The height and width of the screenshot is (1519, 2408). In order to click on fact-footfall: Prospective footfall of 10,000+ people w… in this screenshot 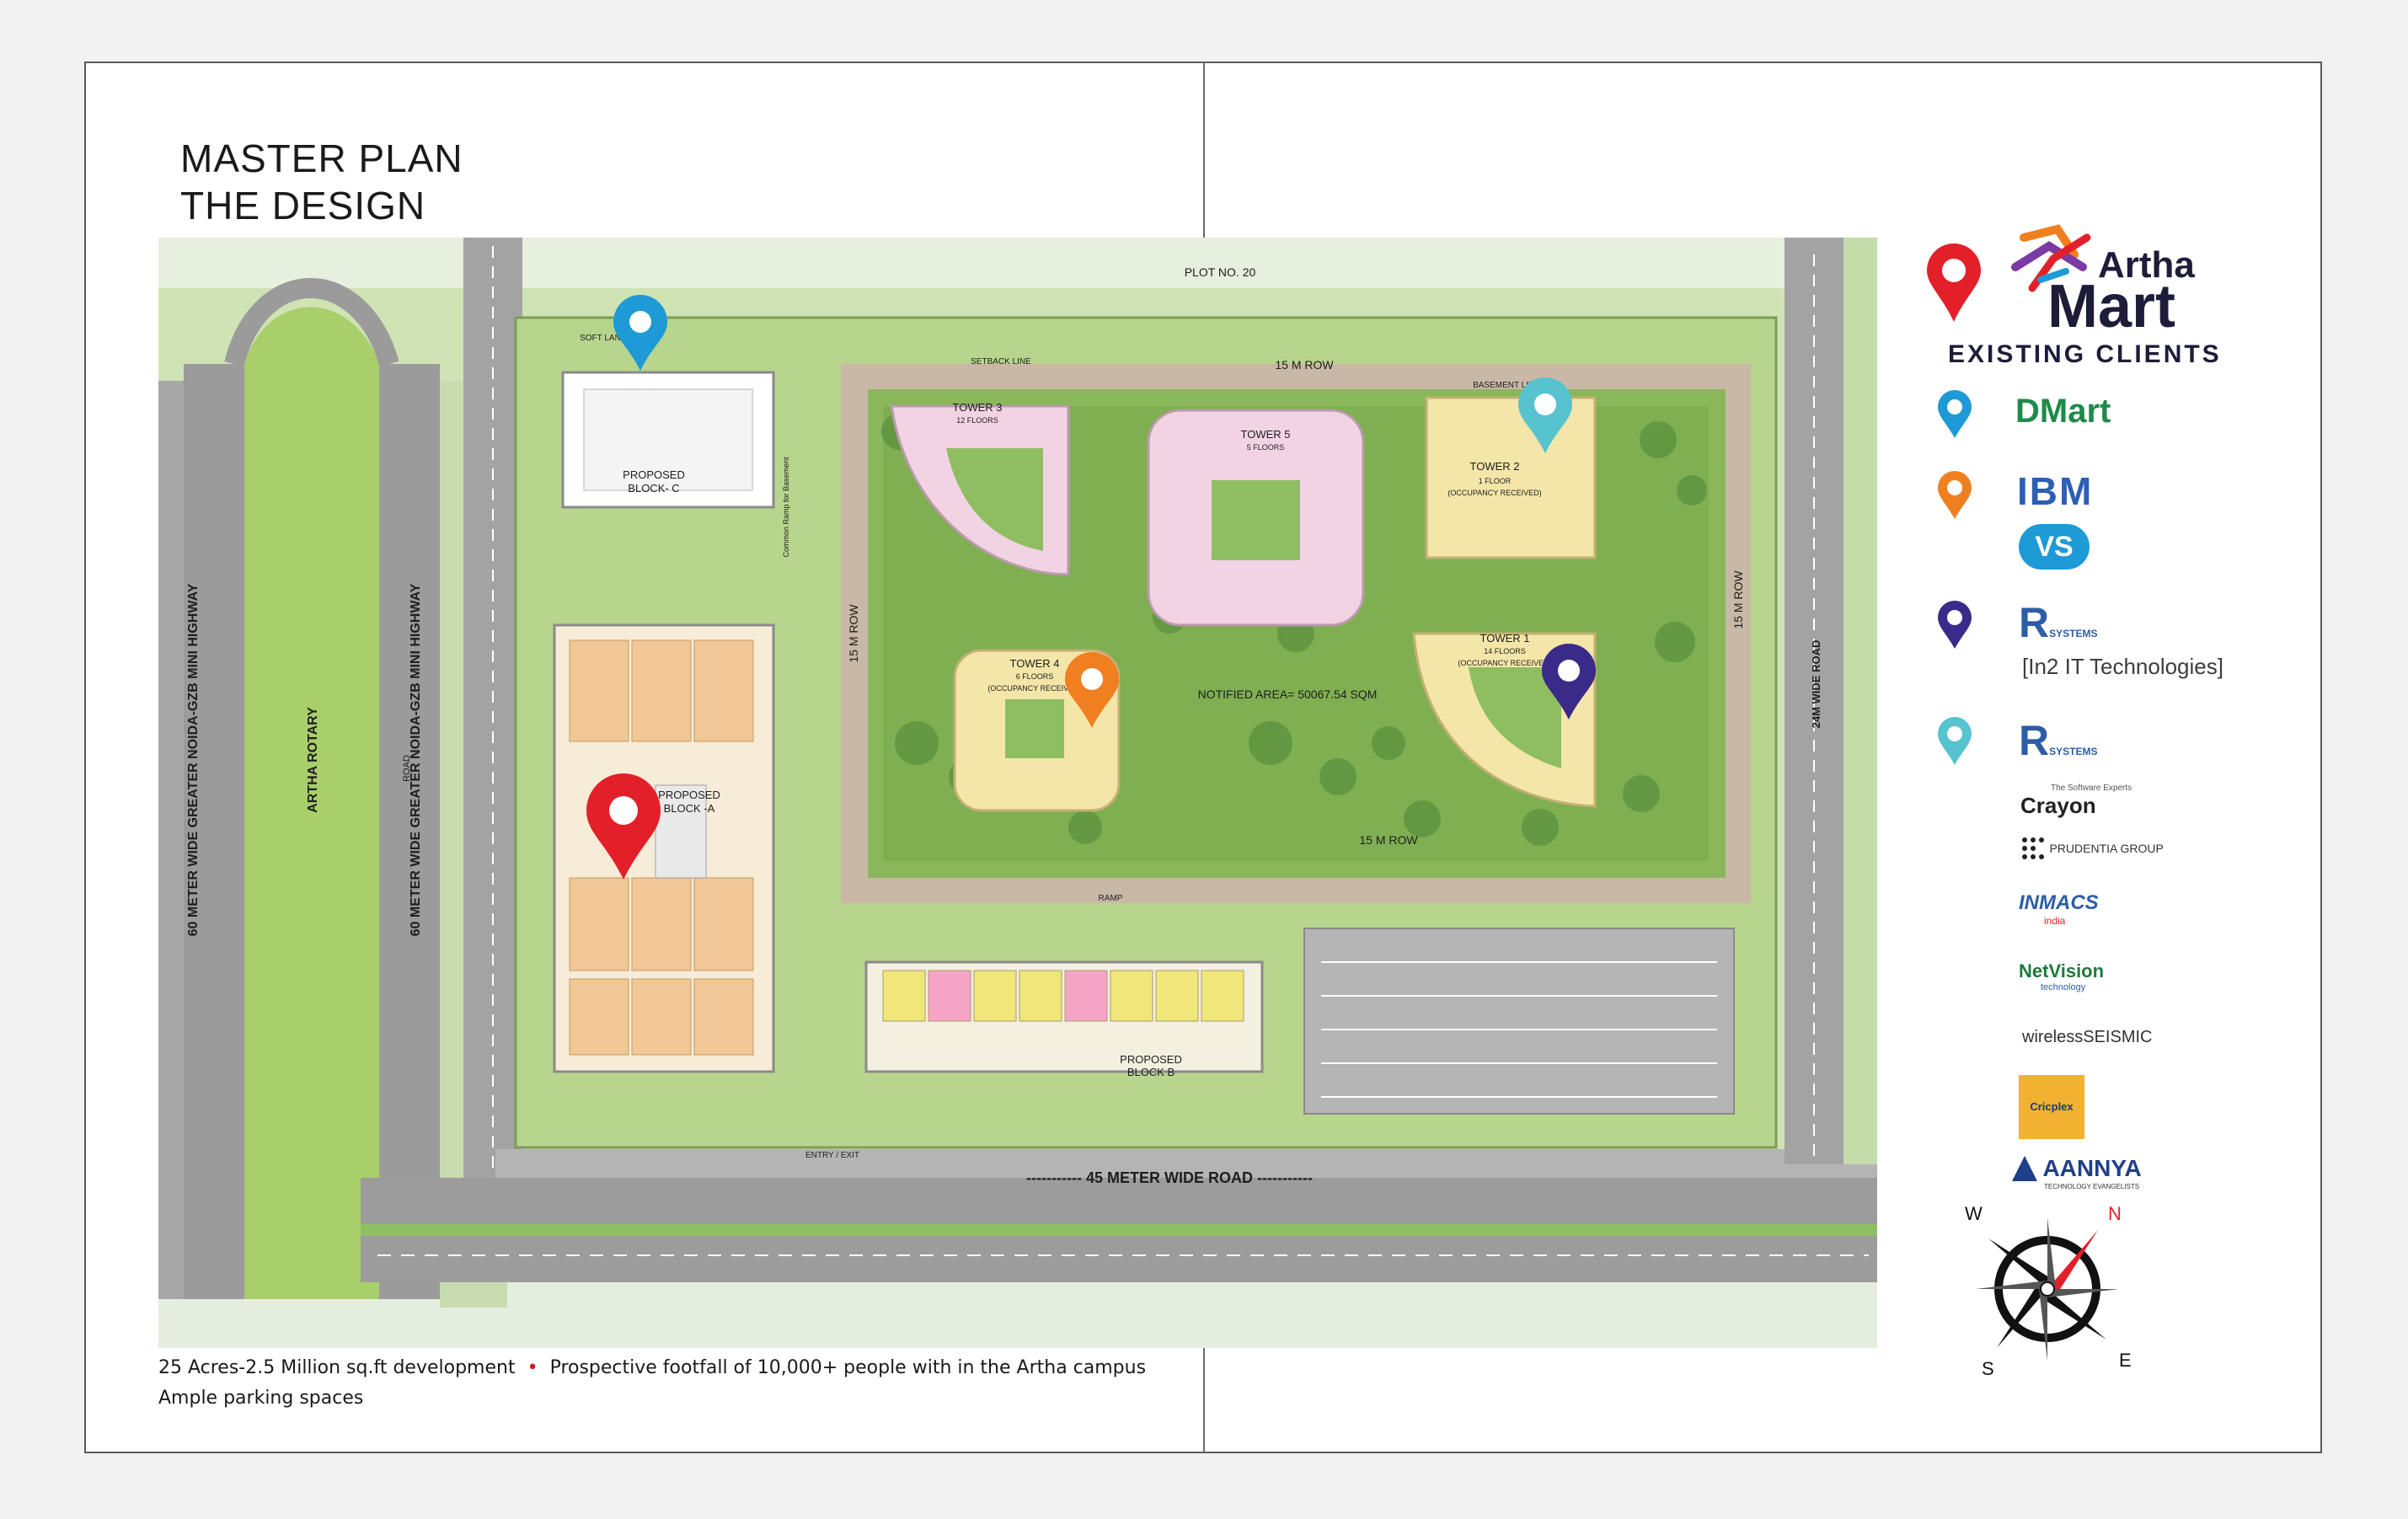, I will do `click(848, 1368)`.